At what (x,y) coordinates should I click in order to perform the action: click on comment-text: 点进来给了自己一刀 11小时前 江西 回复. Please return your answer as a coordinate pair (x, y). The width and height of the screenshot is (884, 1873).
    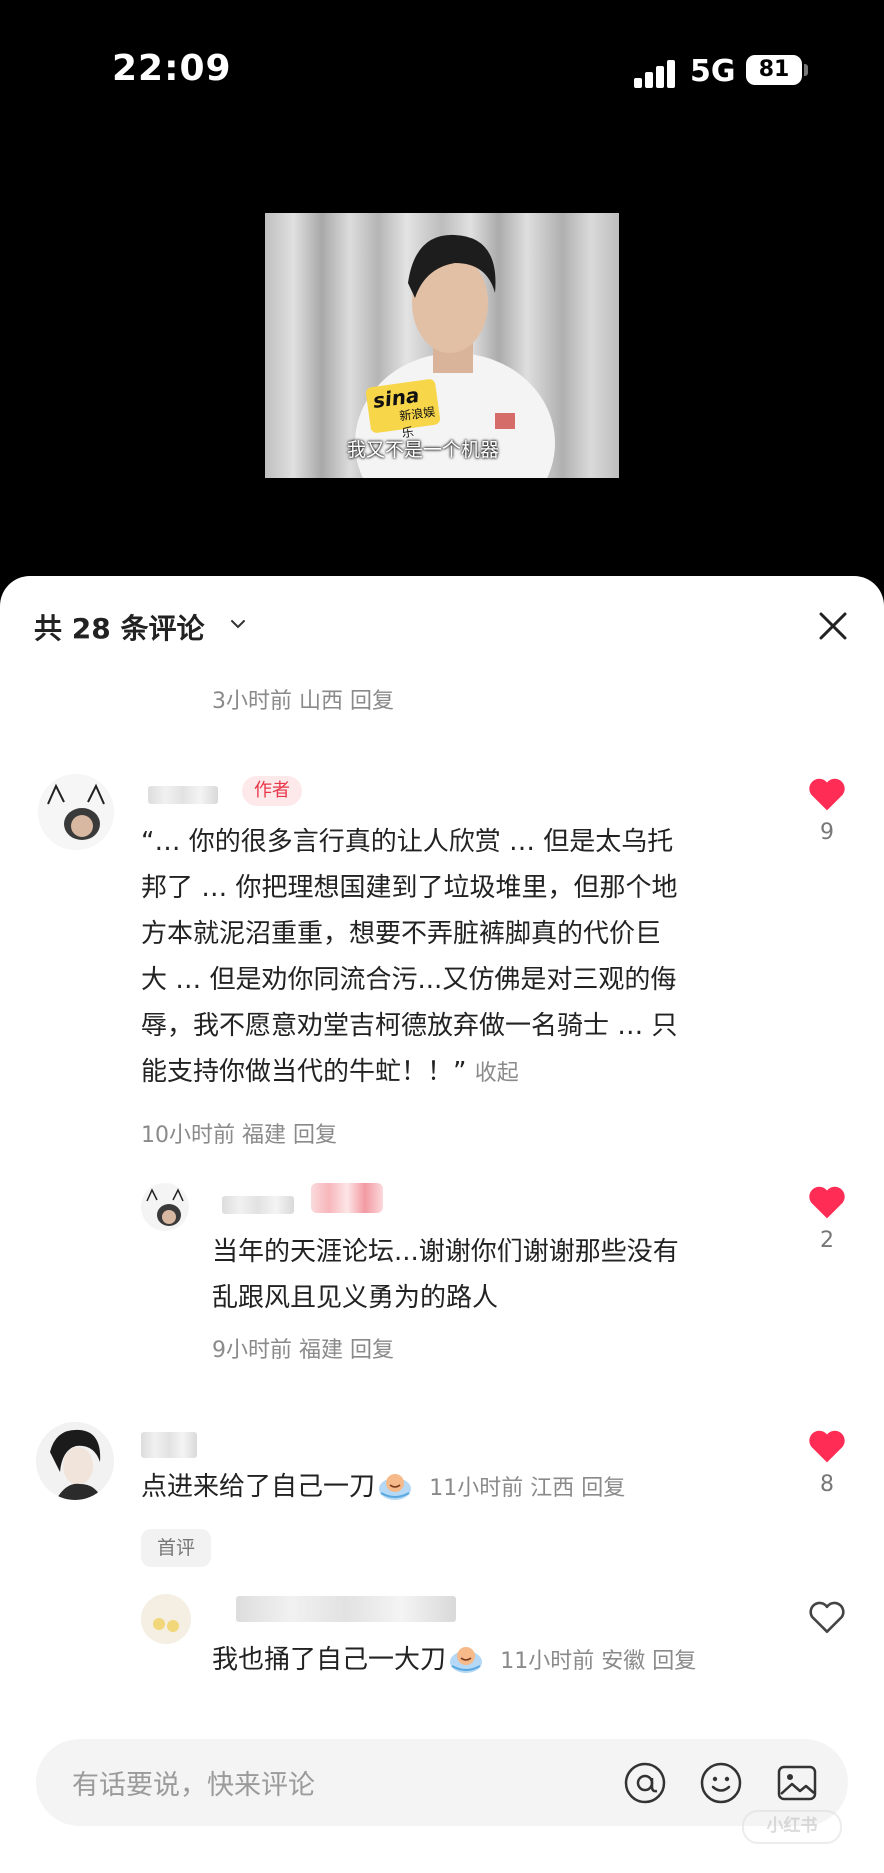
    Looking at the image, I should click on (451, 1488).